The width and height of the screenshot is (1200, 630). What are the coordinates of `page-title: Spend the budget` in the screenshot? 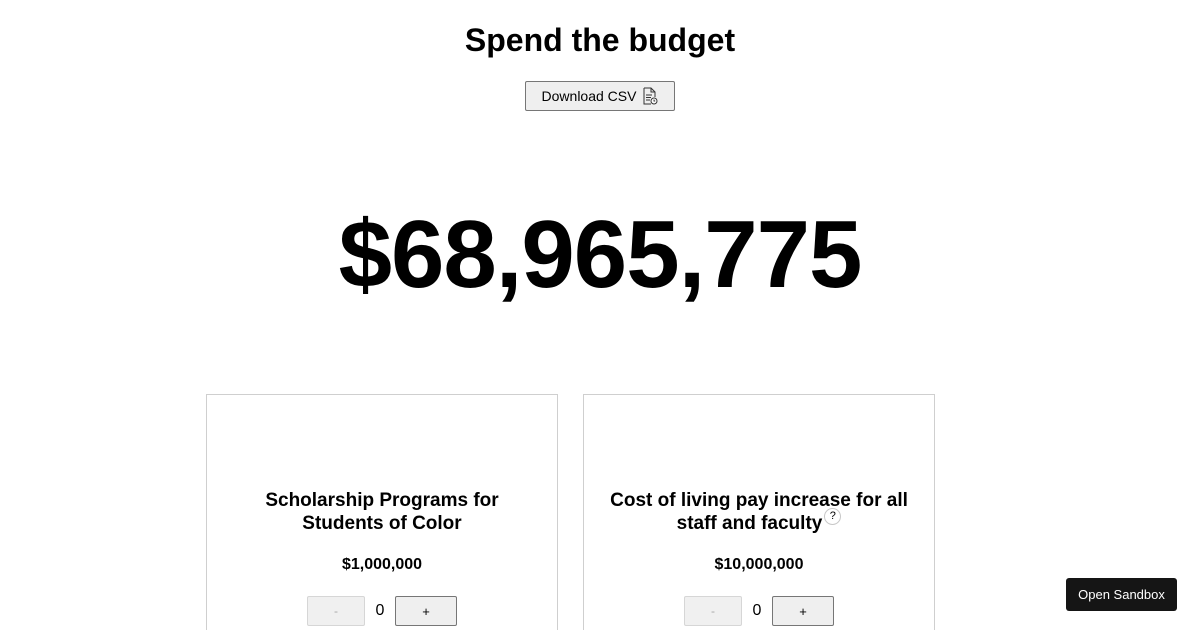 It's located at (600, 40).